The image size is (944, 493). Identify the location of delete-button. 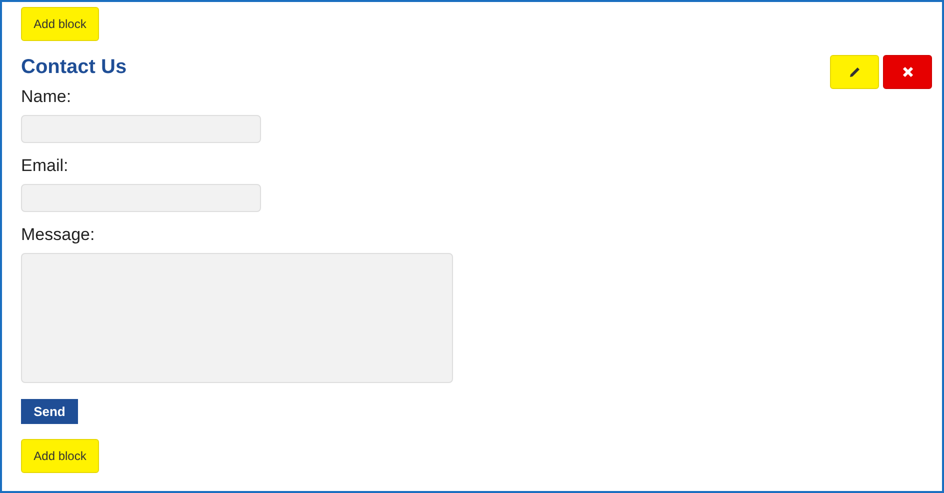
(907, 72).